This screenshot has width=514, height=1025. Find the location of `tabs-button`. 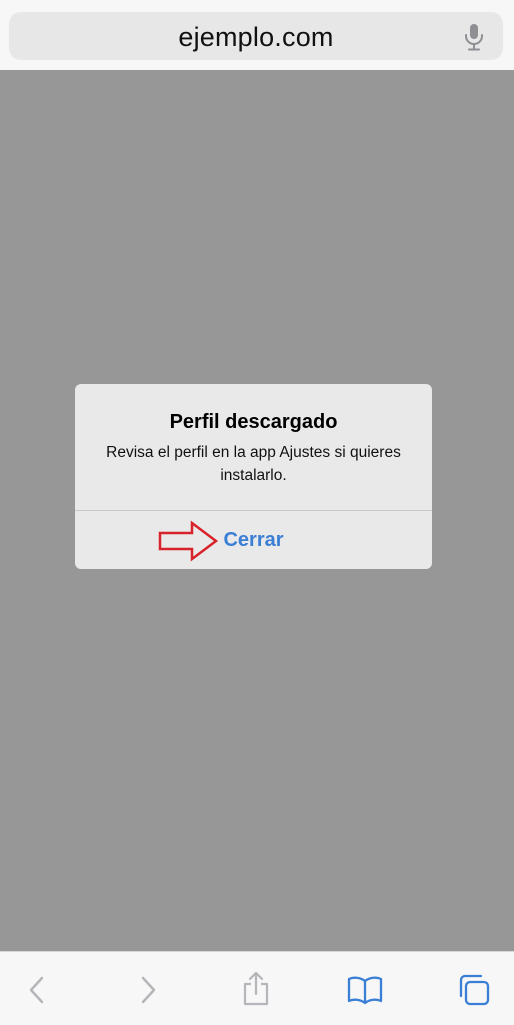

tabs-button is located at coordinates (474, 990).